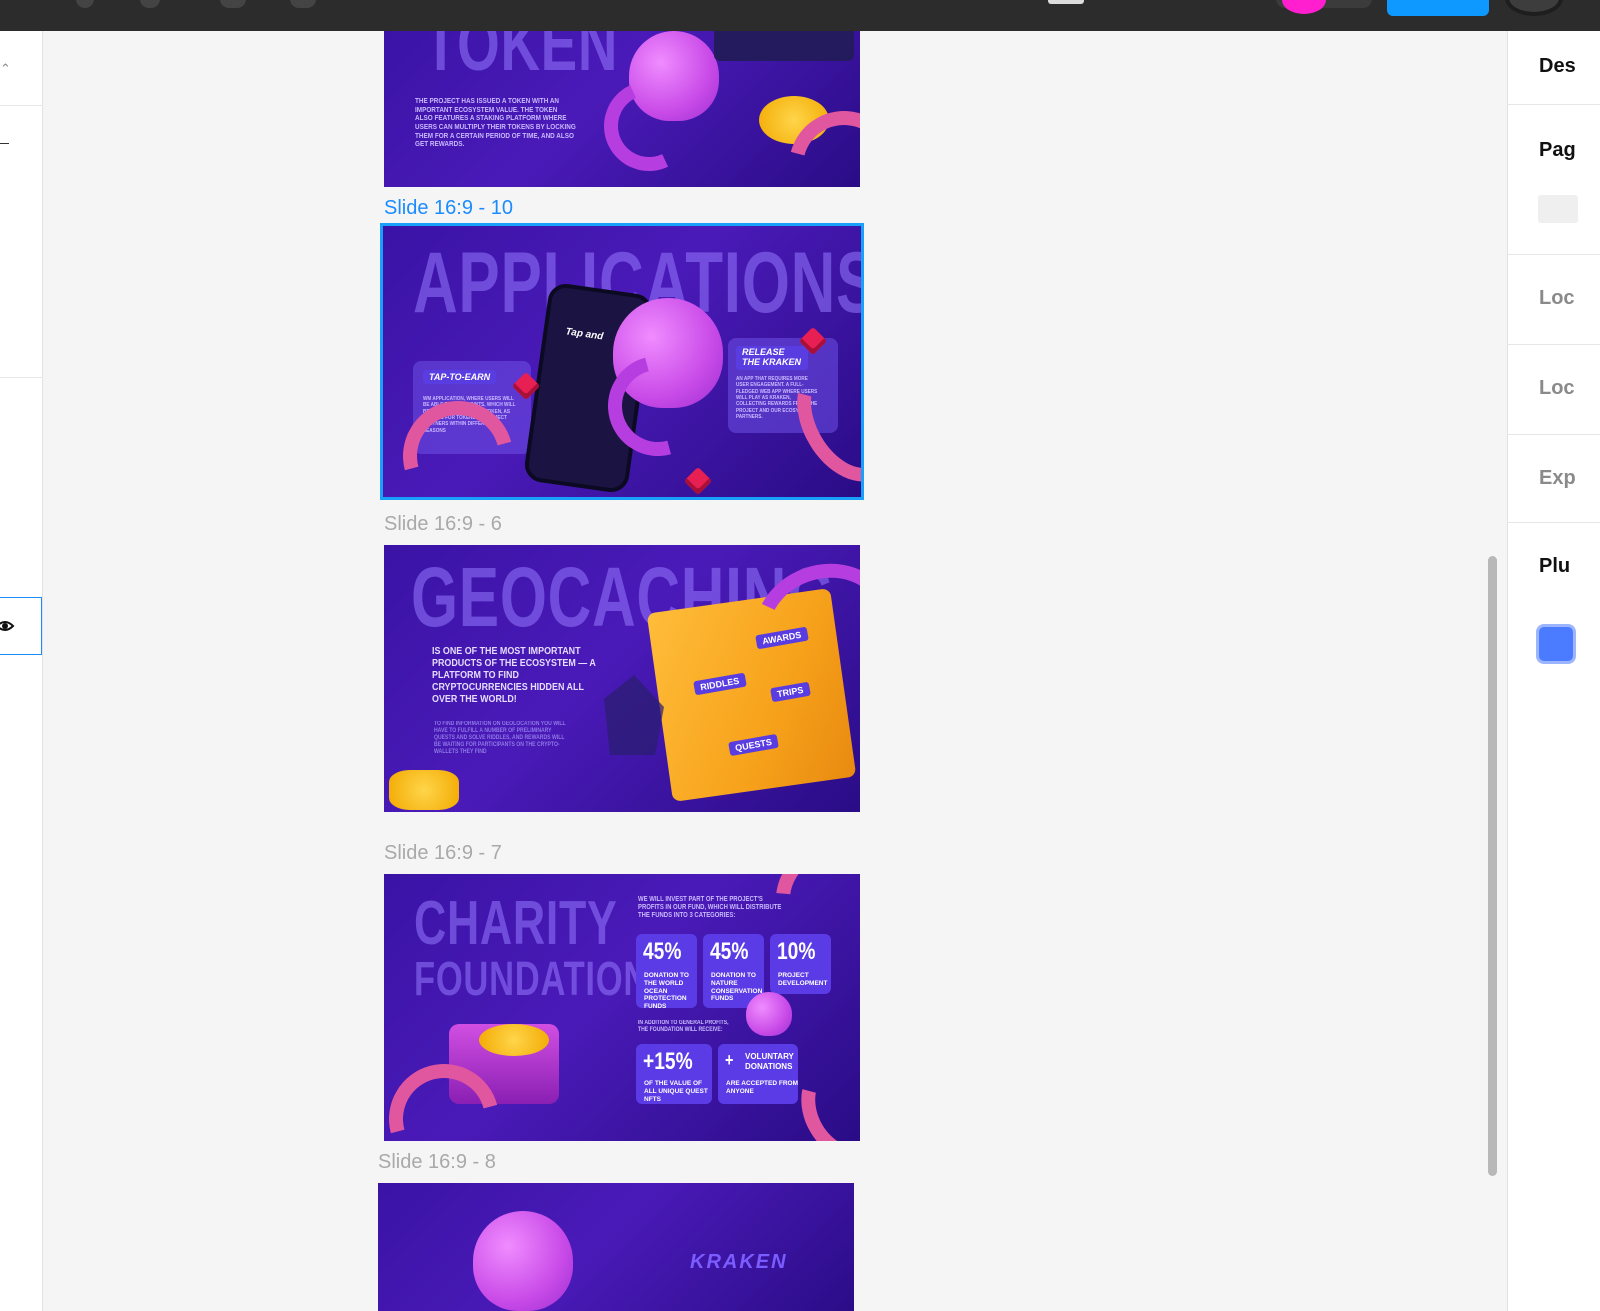  What do you see at coordinates (803, 979) in the screenshot?
I see `stat-desc: Project development` at bounding box center [803, 979].